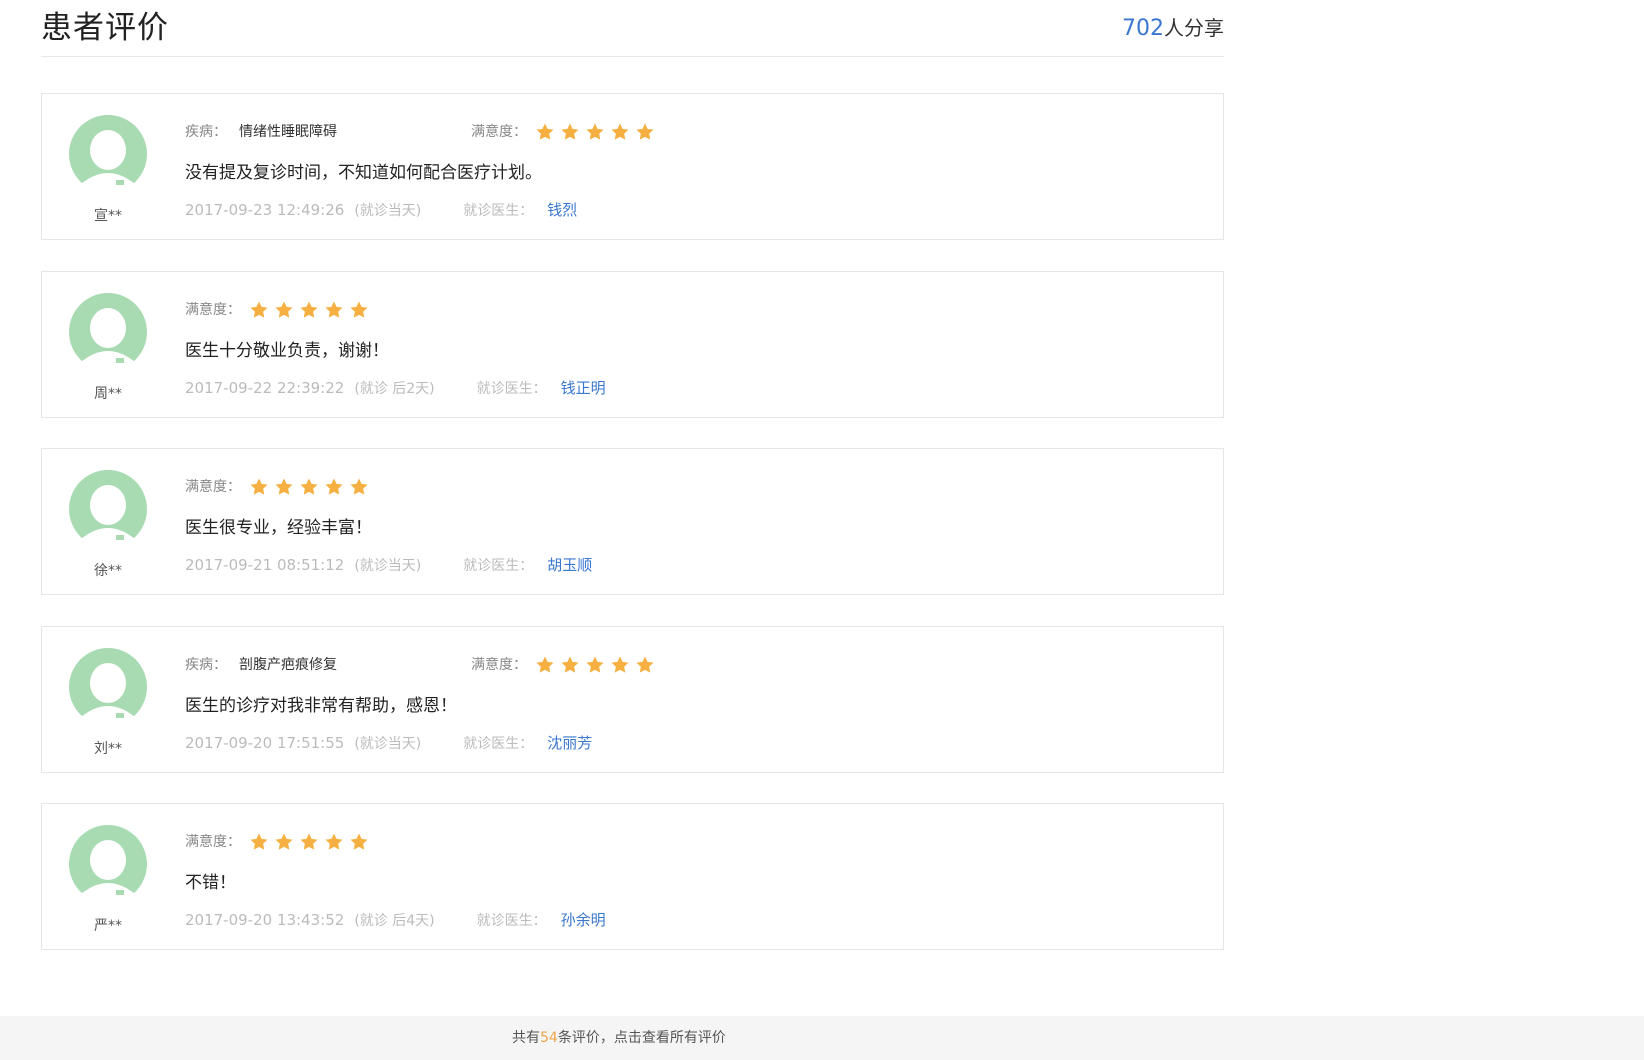 This screenshot has width=1644, height=1060. What do you see at coordinates (265, 210) in the screenshot?
I see `review-datetime: 2017-09-23 12:49:26` at bounding box center [265, 210].